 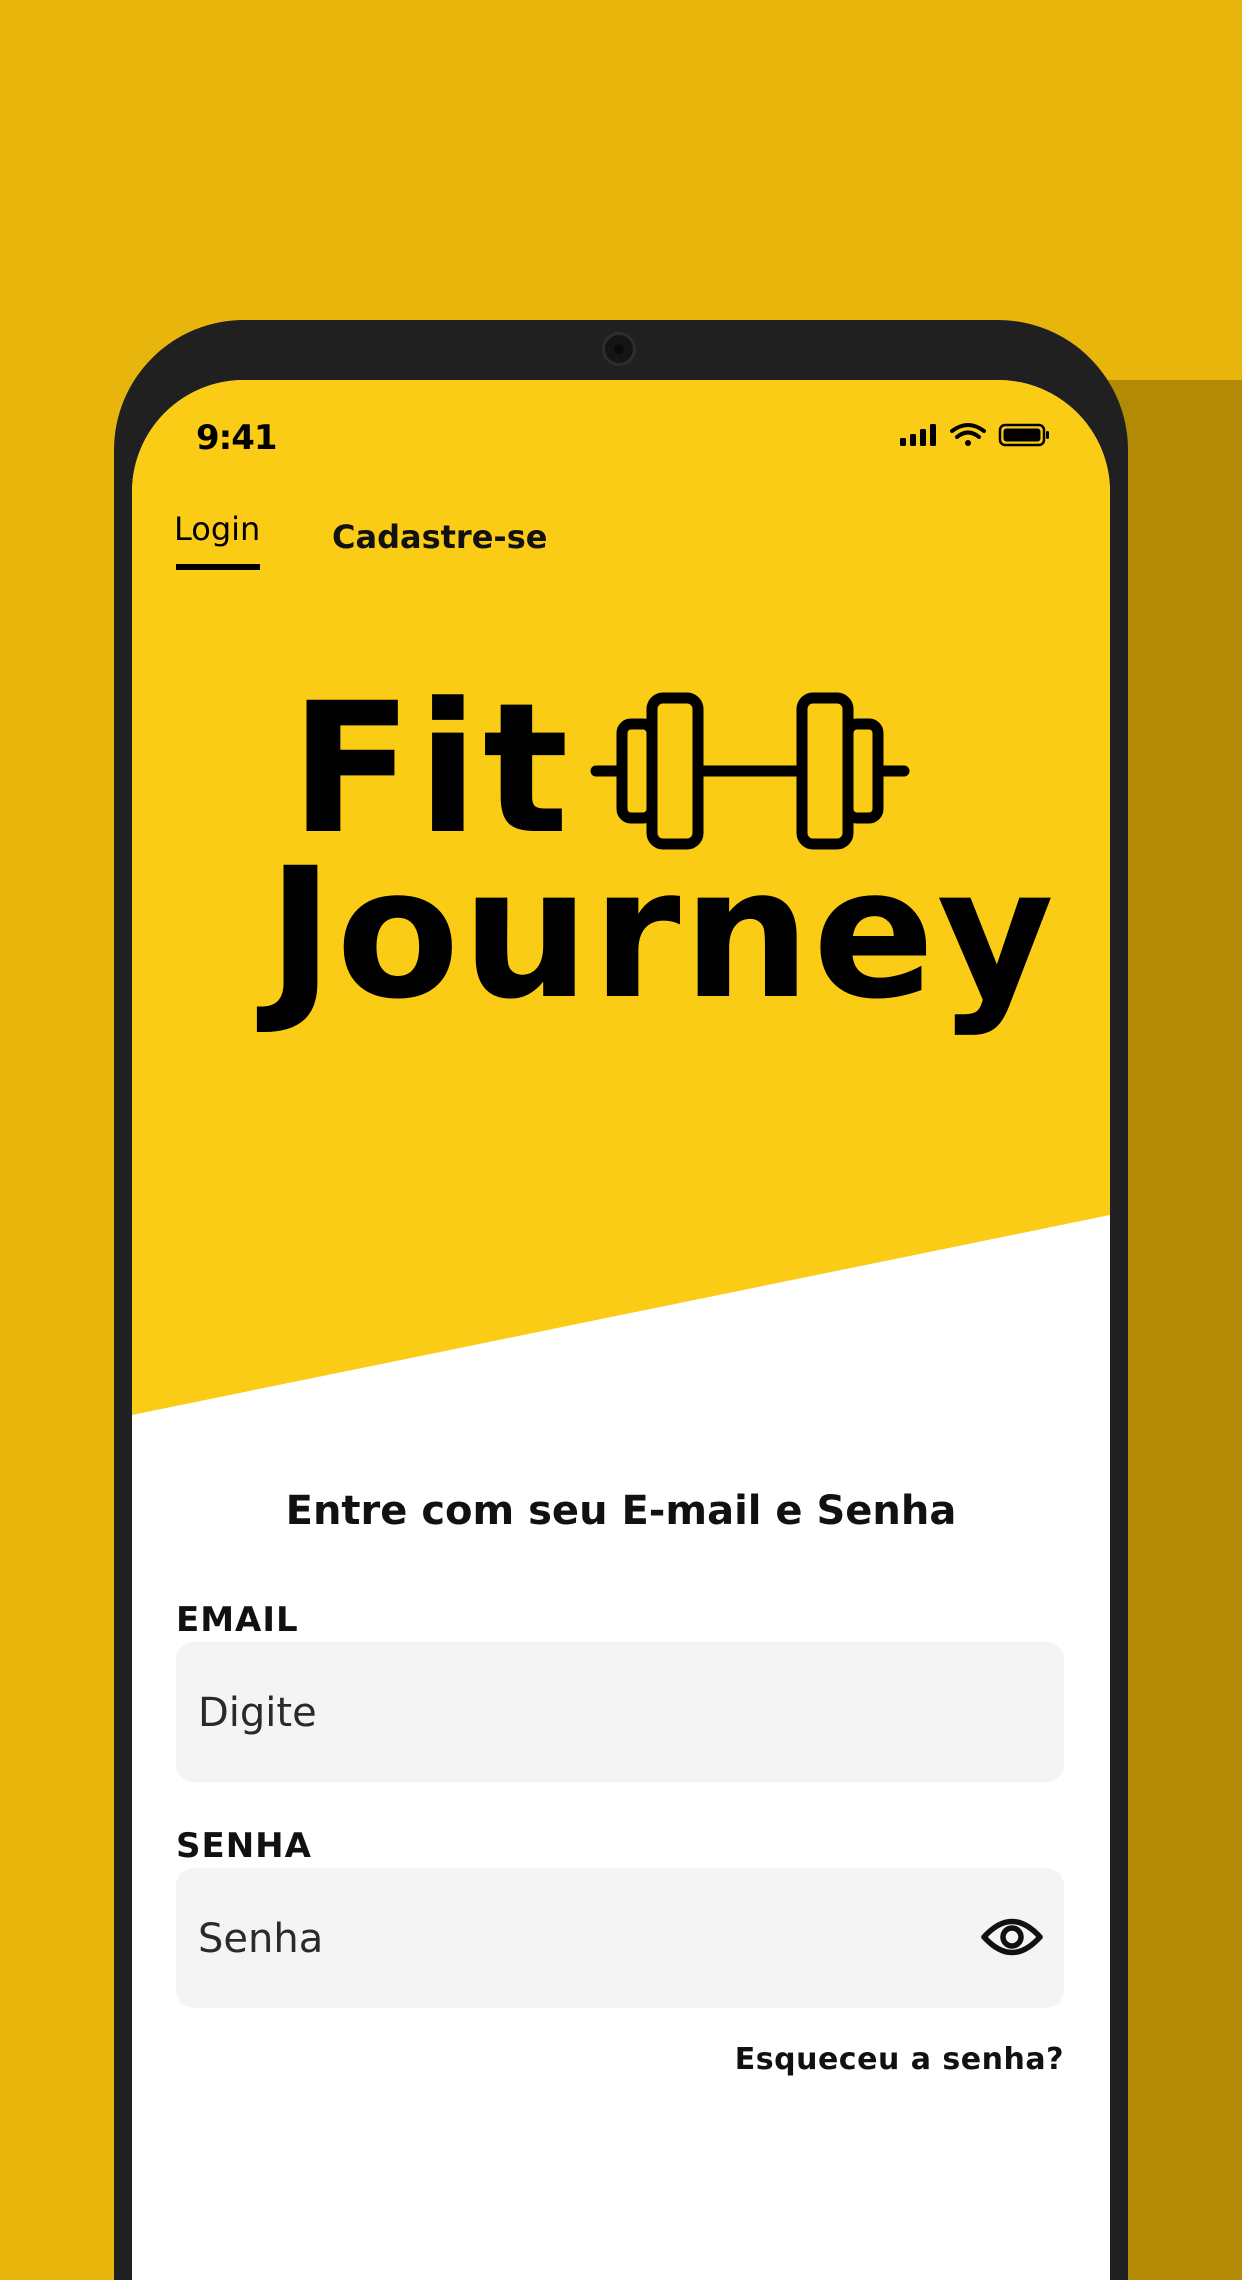 I want to click on password-field-container, so click(x=620, y=1939).